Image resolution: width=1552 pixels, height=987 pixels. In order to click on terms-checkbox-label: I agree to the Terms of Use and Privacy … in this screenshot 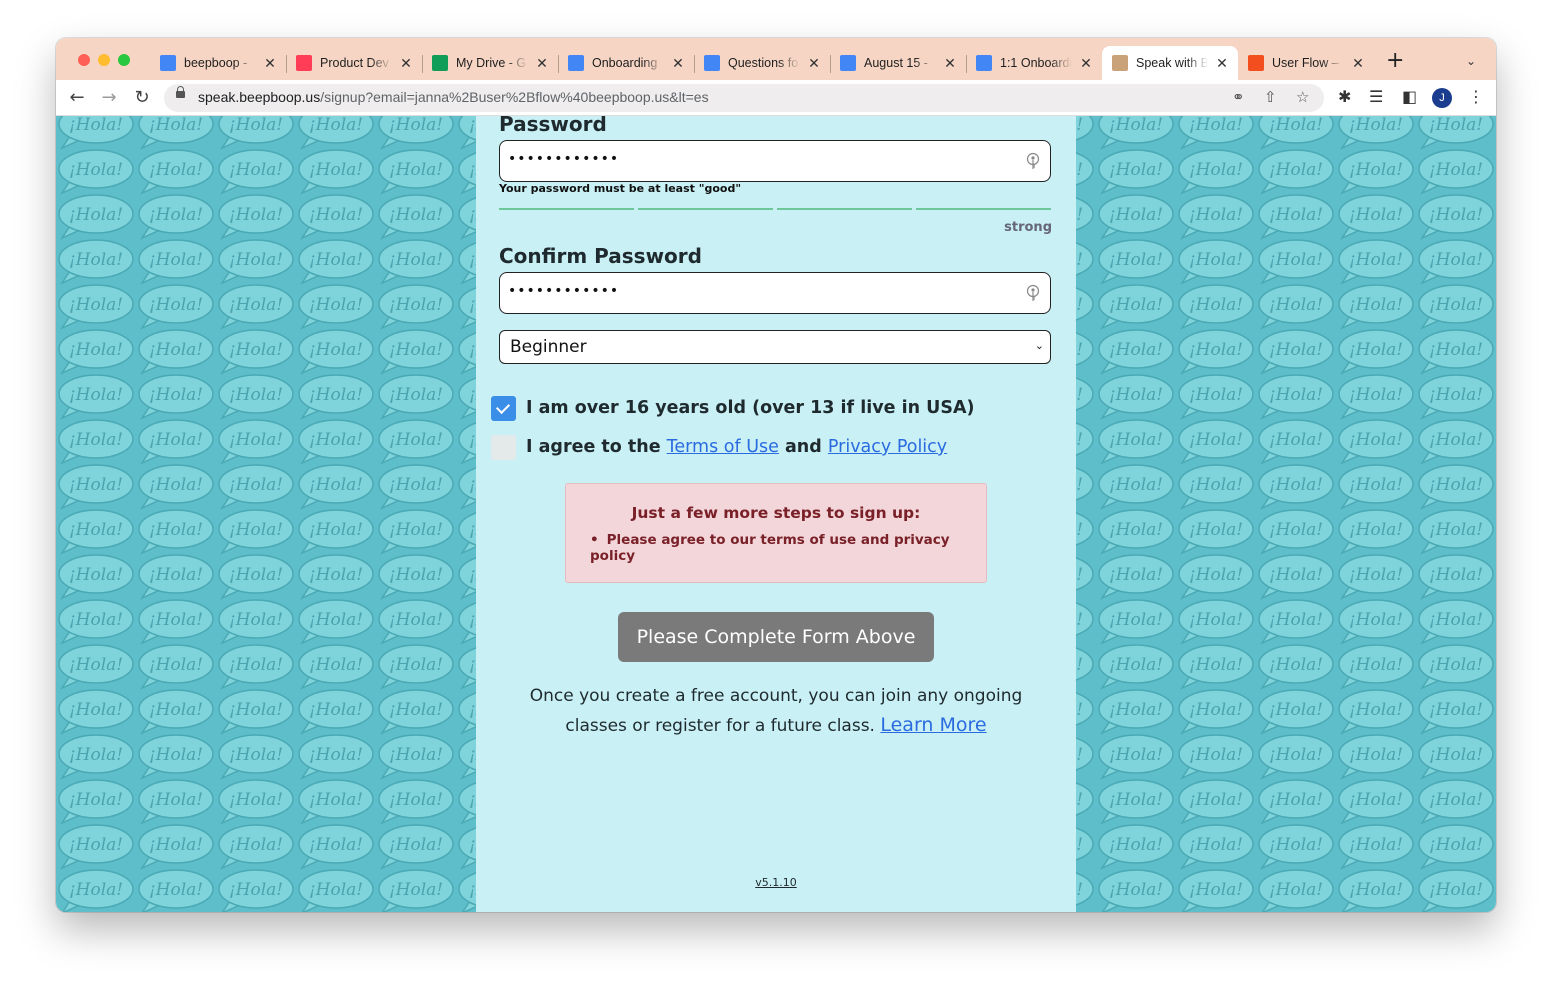, I will do `click(736, 447)`.